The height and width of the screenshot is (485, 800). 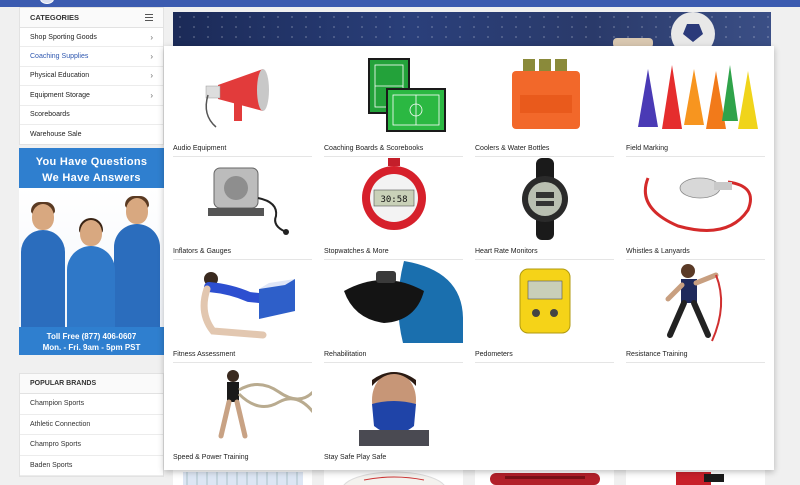 What do you see at coordinates (91, 96) in the screenshot?
I see `category-equipment-storage: Equipment Storage ›` at bounding box center [91, 96].